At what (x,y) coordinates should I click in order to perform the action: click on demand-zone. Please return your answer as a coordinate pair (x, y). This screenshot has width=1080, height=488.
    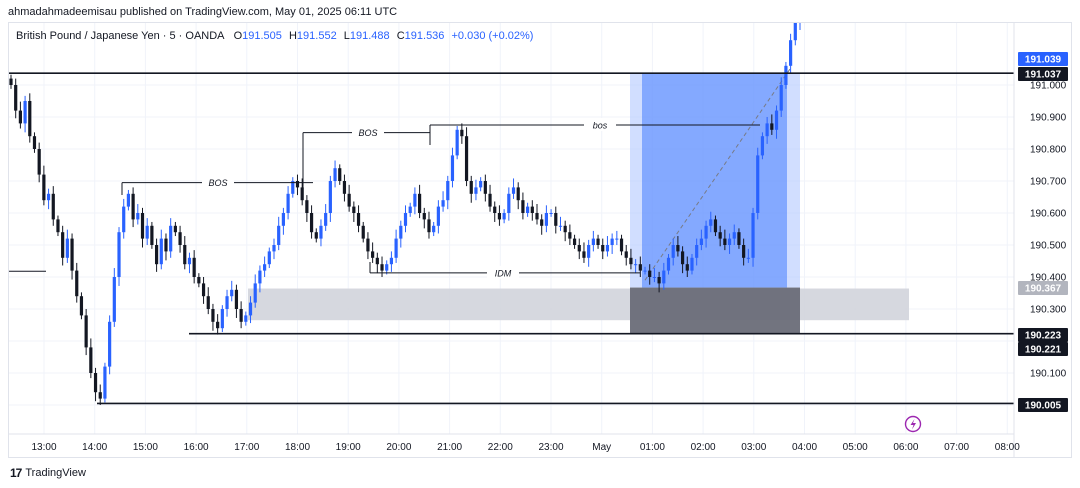
    Looking at the image, I should click on (578, 304).